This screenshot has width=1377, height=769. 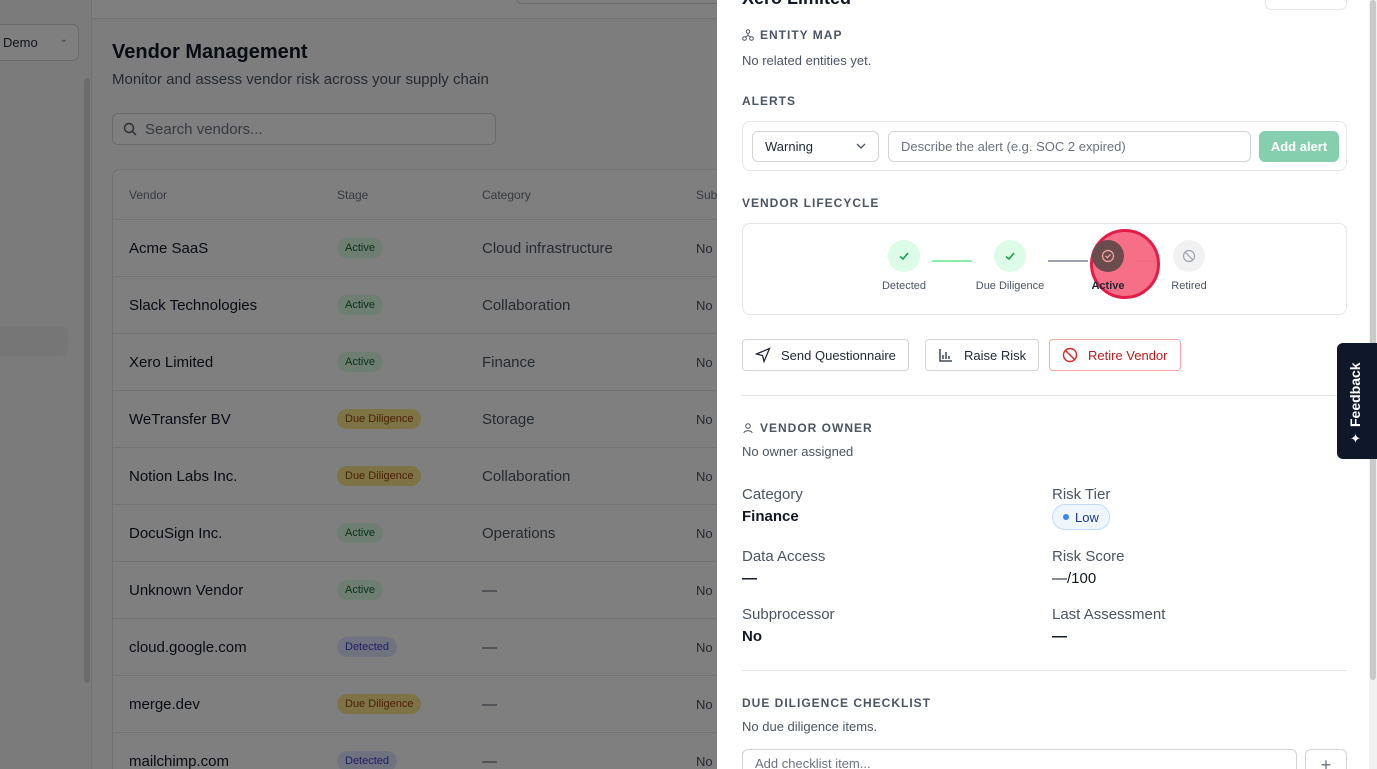 I want to click on last-assessment-label: Last Assessment, so click(x=1109, y=614).